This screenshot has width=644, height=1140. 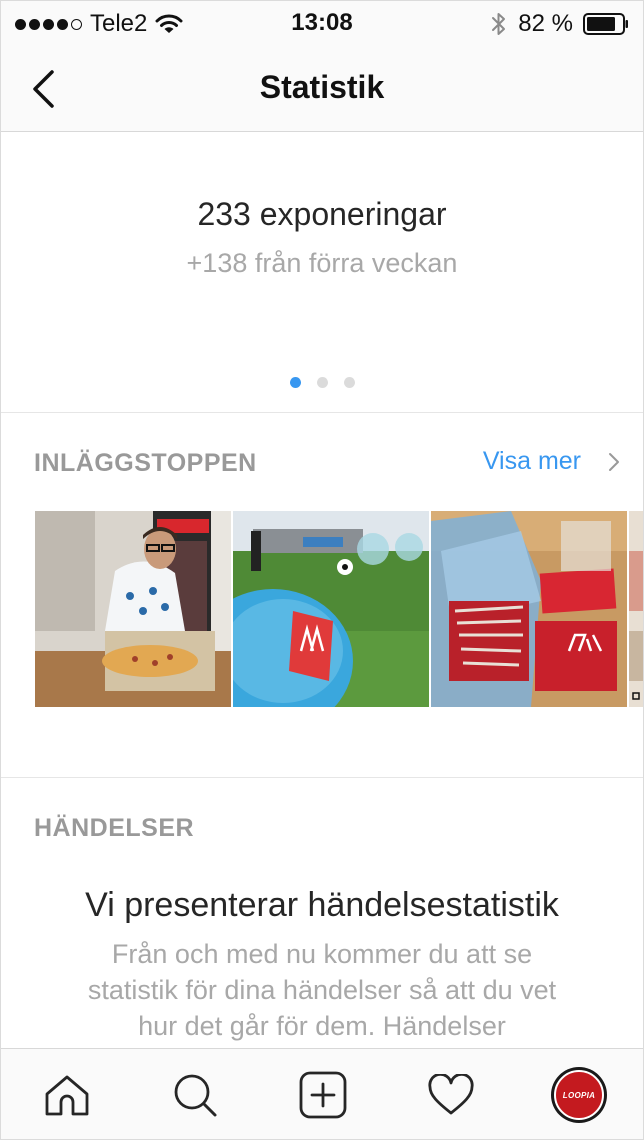 I want to click on bluetooth-icon, so click(x=499, y=24).